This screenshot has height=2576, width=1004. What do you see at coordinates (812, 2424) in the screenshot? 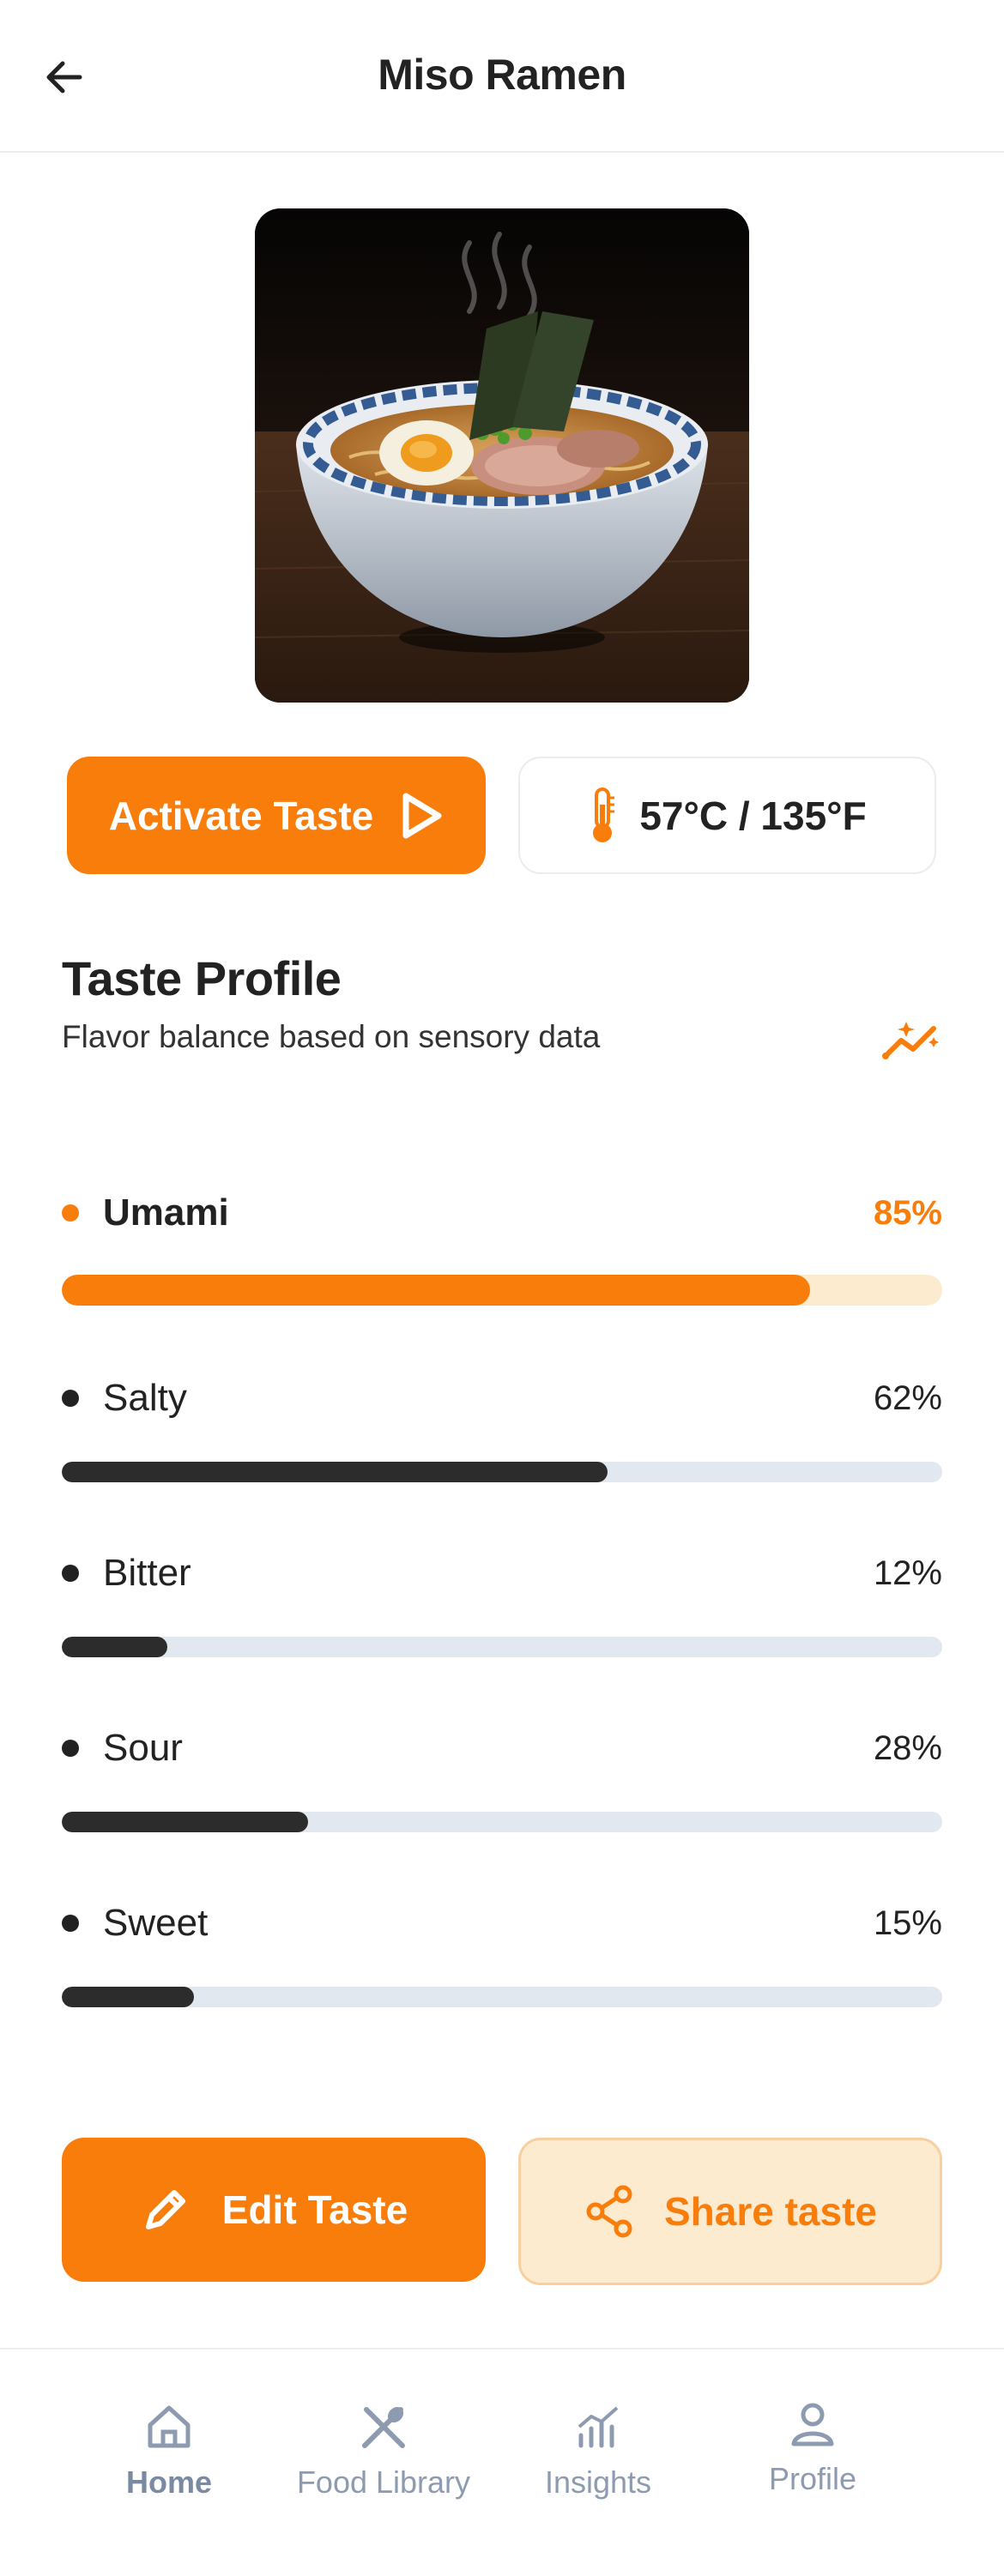
I see `user-icon` at bounding box center [812, 2424].